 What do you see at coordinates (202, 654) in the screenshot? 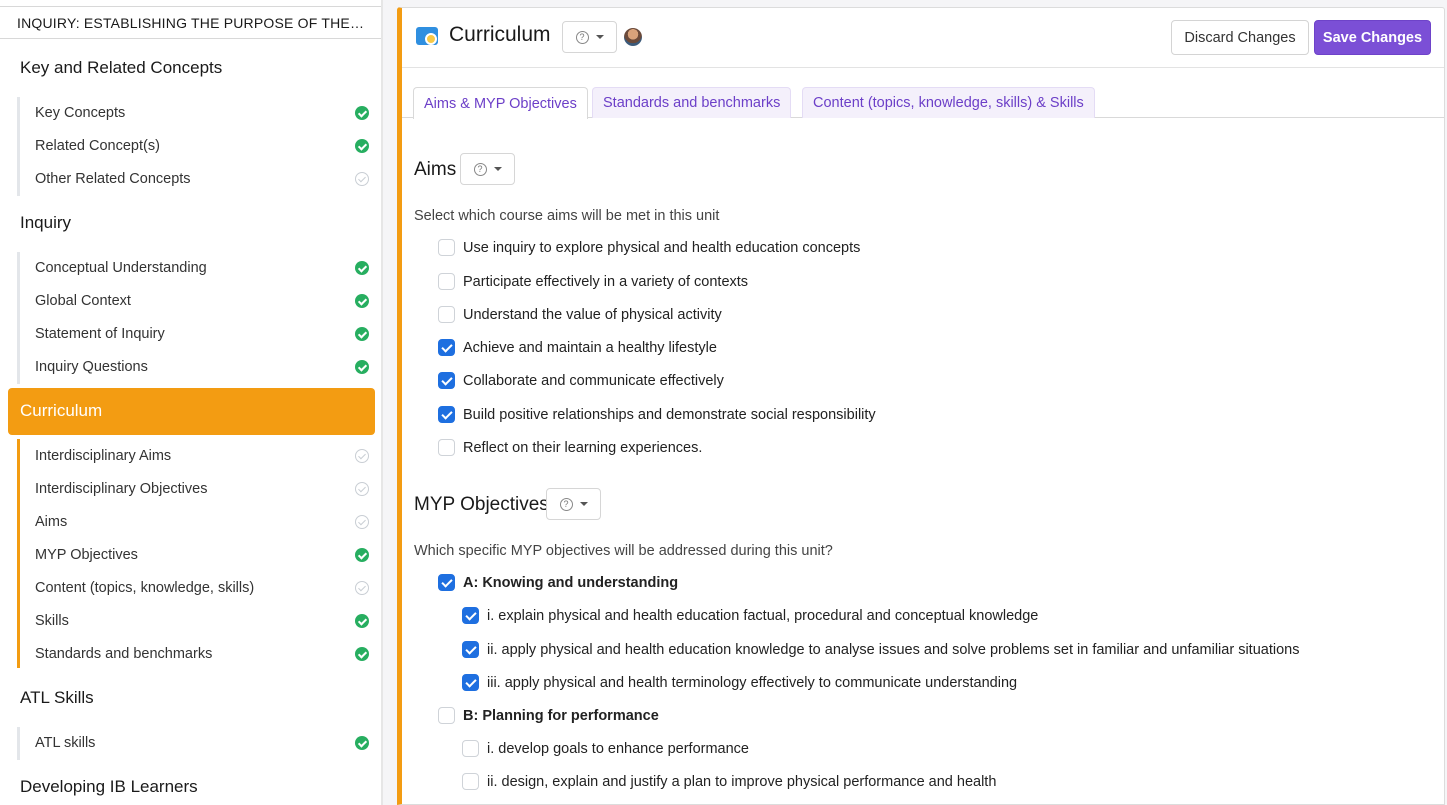
I see `nav-item-standards-benchmarks: Standards and benchmarks` at bounding box center [202, 654].